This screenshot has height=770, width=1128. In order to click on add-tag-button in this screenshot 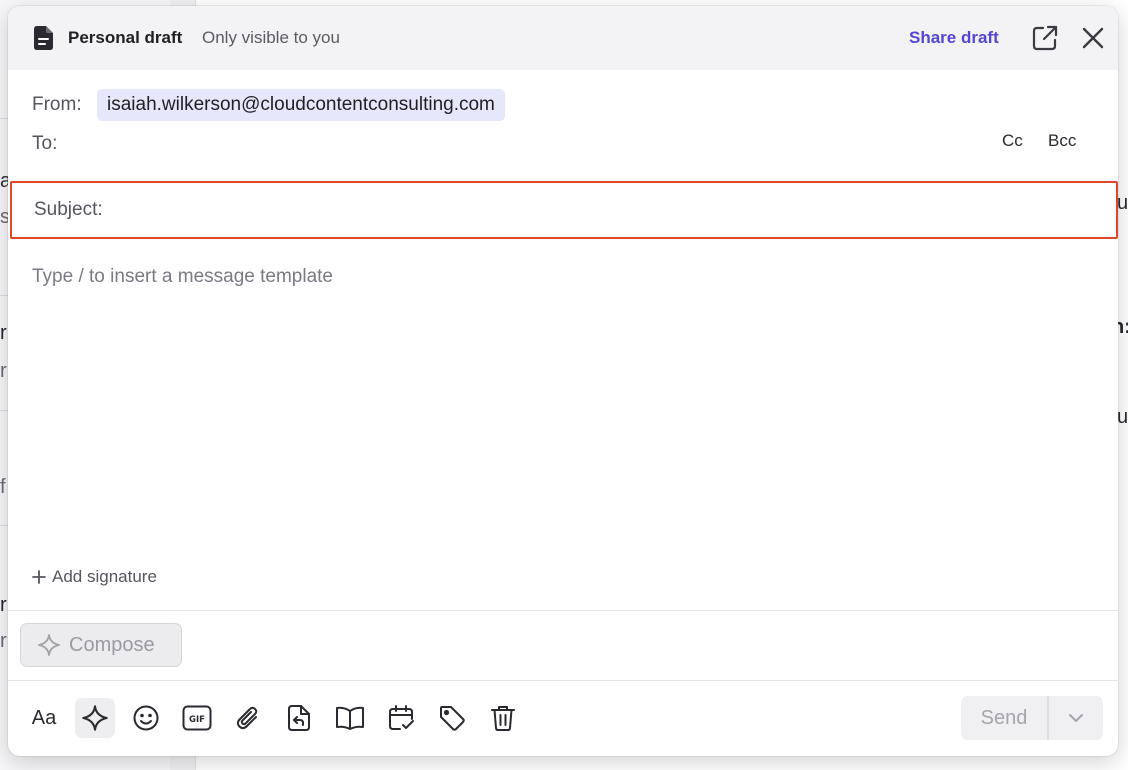, I will do `click(452, 718)`.